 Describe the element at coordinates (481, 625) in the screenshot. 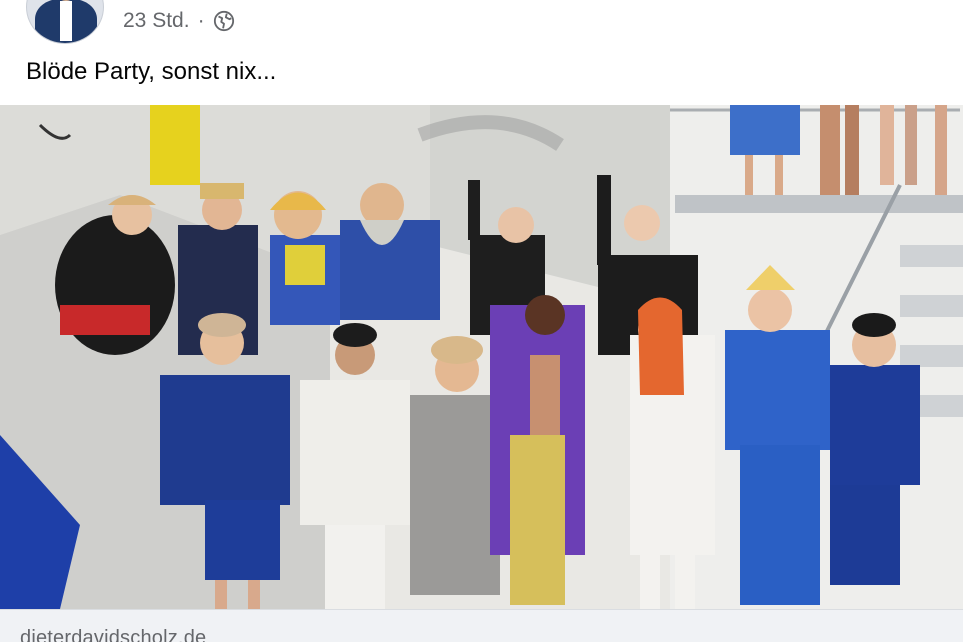

I see `link-preview: dieterdavidscholz.de` at that location.